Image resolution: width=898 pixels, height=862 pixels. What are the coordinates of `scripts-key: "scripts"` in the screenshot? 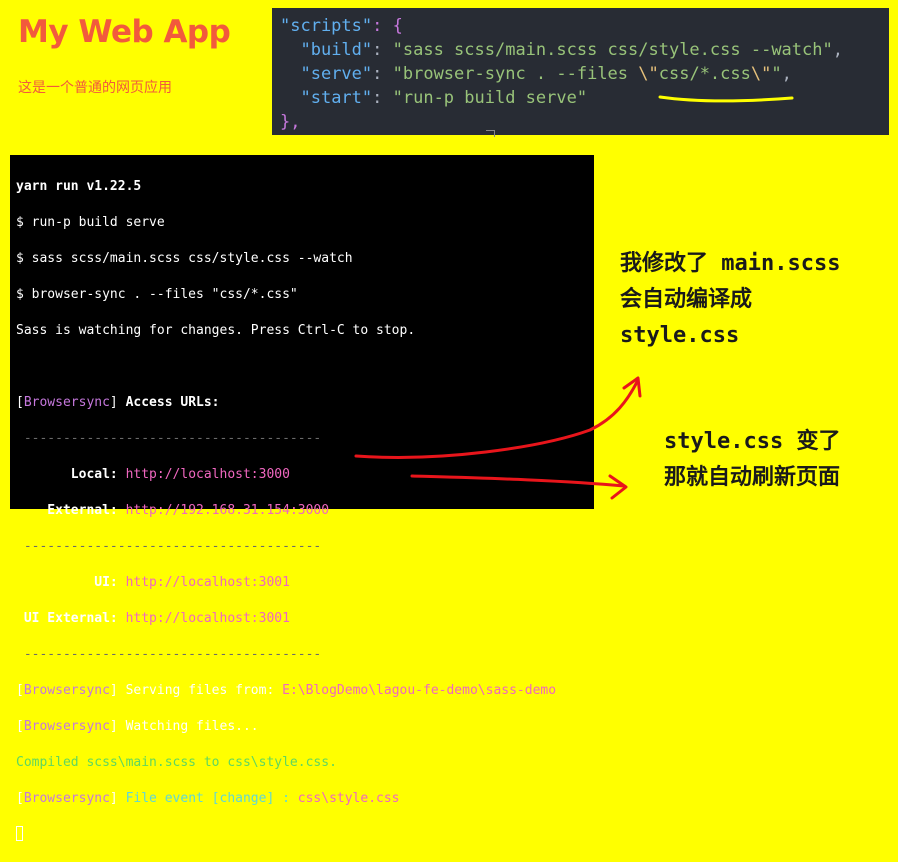 It's located at (326, 26).